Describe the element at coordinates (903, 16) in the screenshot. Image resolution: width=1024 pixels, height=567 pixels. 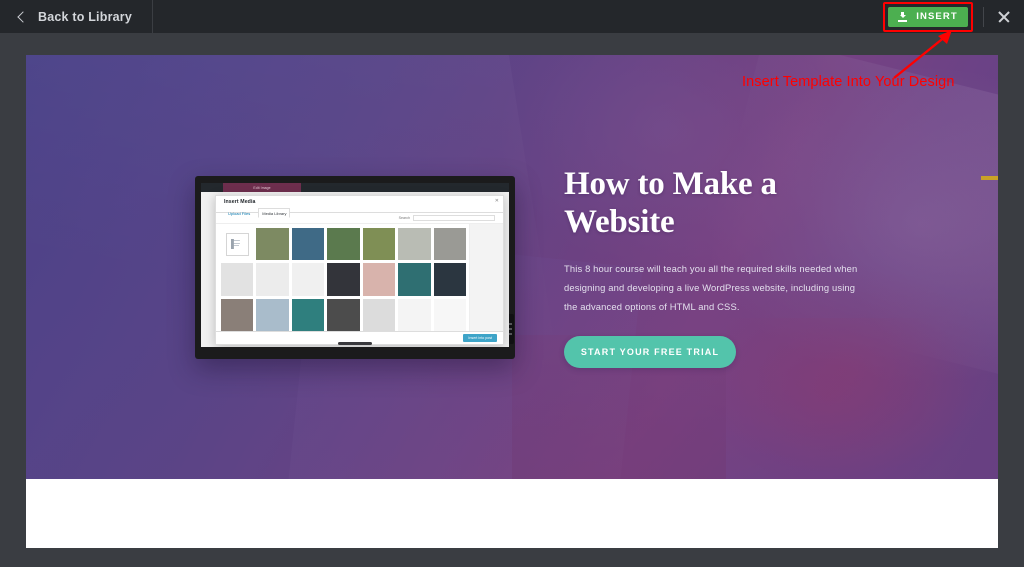
I see `download-icon` at that location.